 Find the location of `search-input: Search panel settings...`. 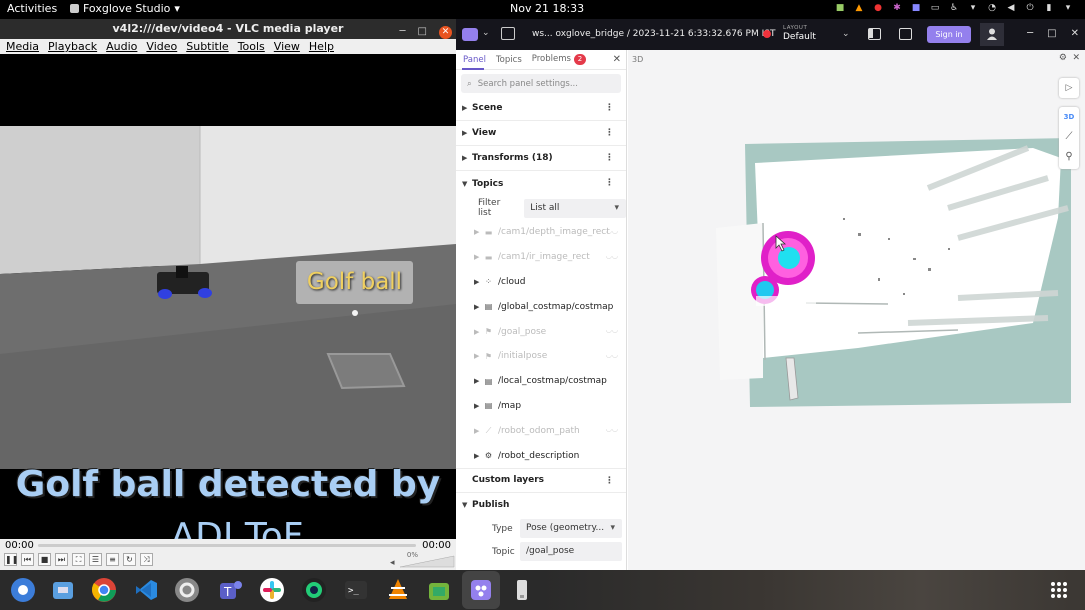

search-input: Search panel settings... is located at coordinates (528, 84).